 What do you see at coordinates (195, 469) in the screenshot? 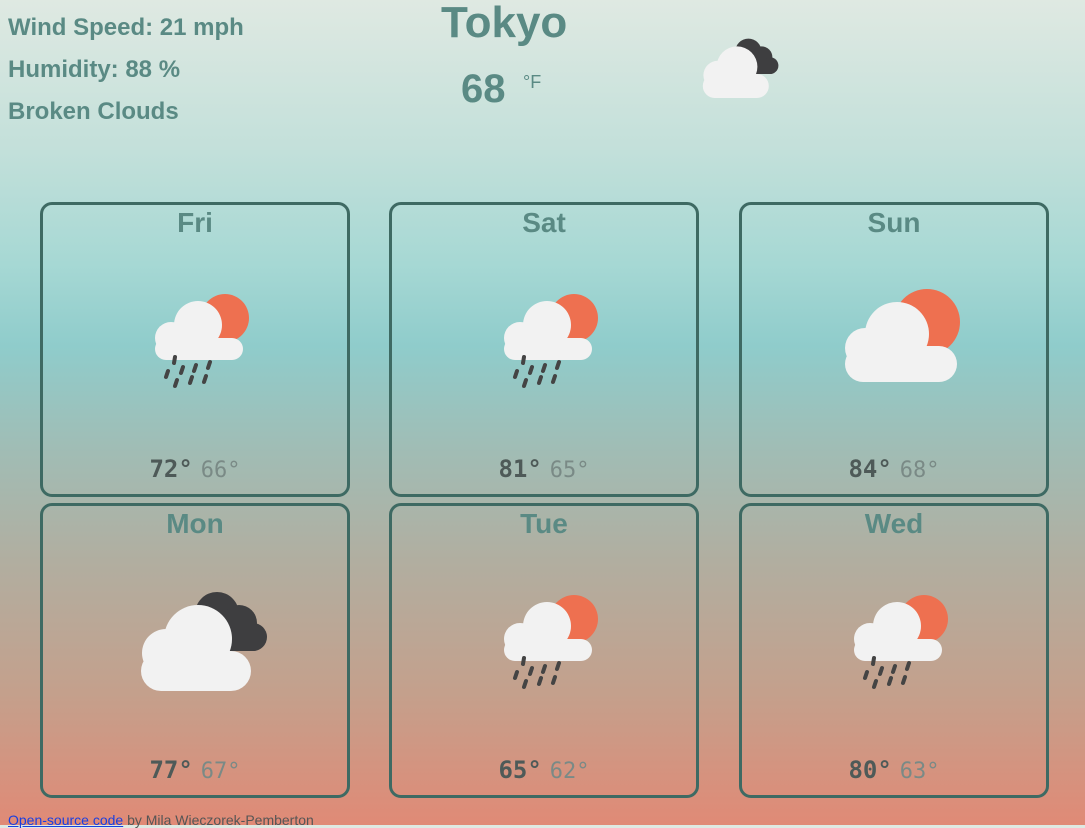
I see `forecast-temps: 72° 66°` at bounding box center [195, 469].